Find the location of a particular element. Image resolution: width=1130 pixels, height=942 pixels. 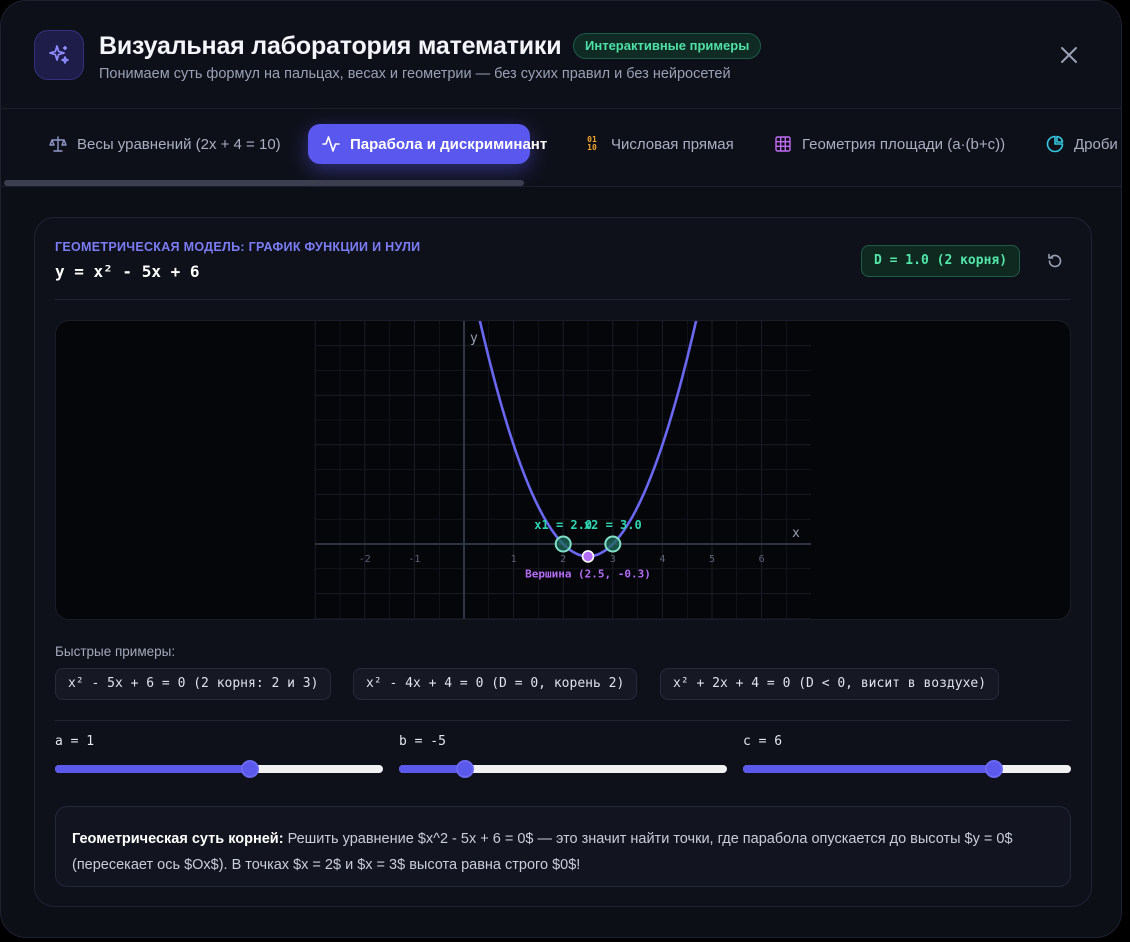

slider-c-label: c = 6 is located at coordinates (763, 741).